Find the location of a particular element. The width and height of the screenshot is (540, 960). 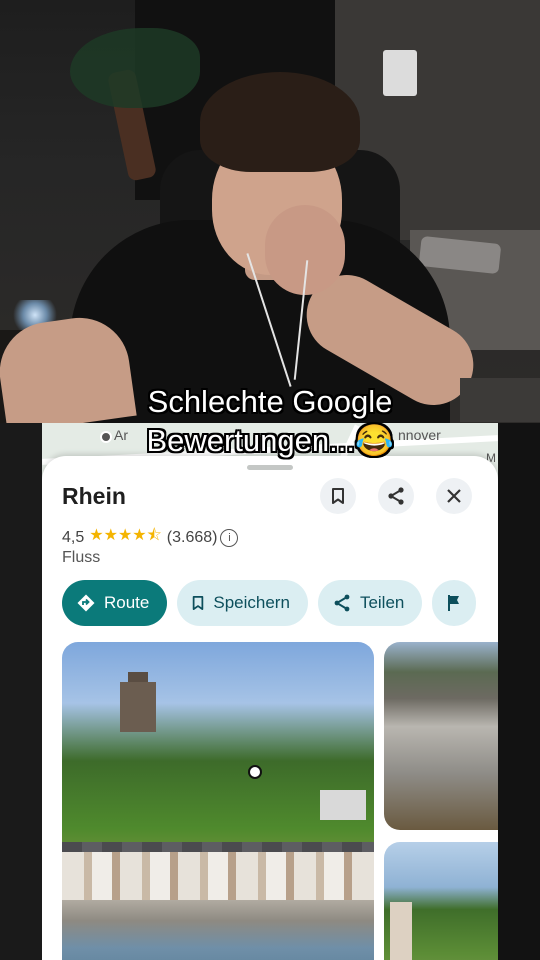

flag-icon is located at coordinates (454, 603).